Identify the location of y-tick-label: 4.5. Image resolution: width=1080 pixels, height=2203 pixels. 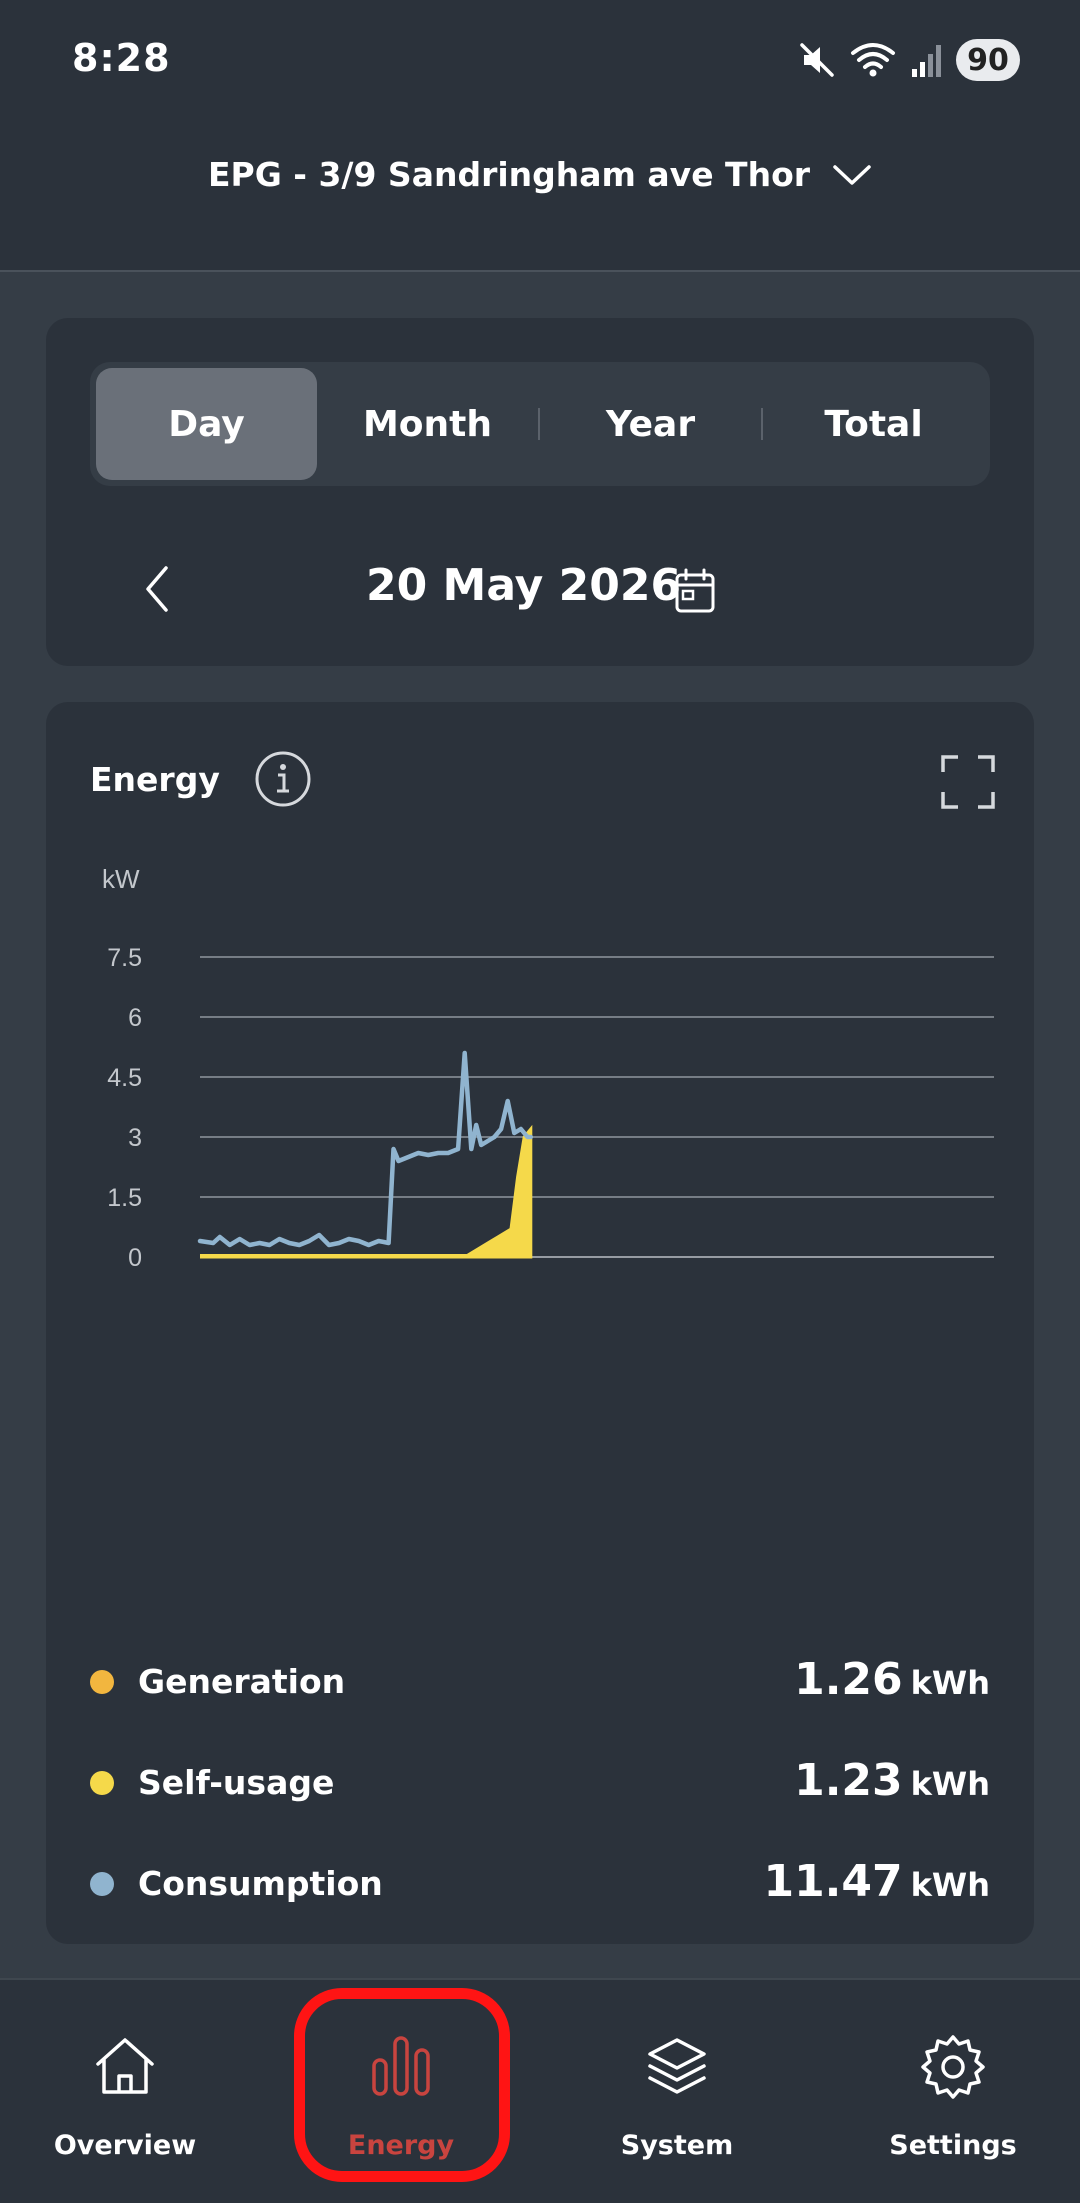
(124, 1078).